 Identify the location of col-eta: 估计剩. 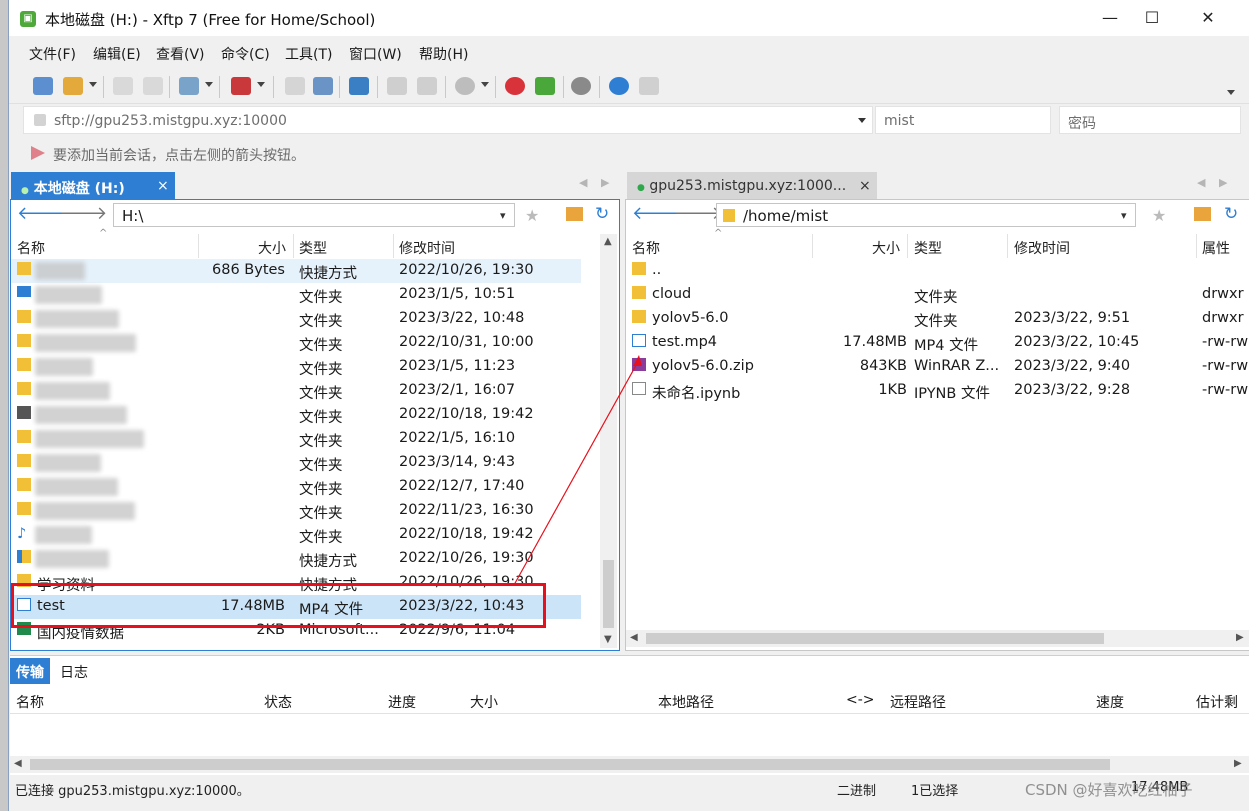
(1217, 702).